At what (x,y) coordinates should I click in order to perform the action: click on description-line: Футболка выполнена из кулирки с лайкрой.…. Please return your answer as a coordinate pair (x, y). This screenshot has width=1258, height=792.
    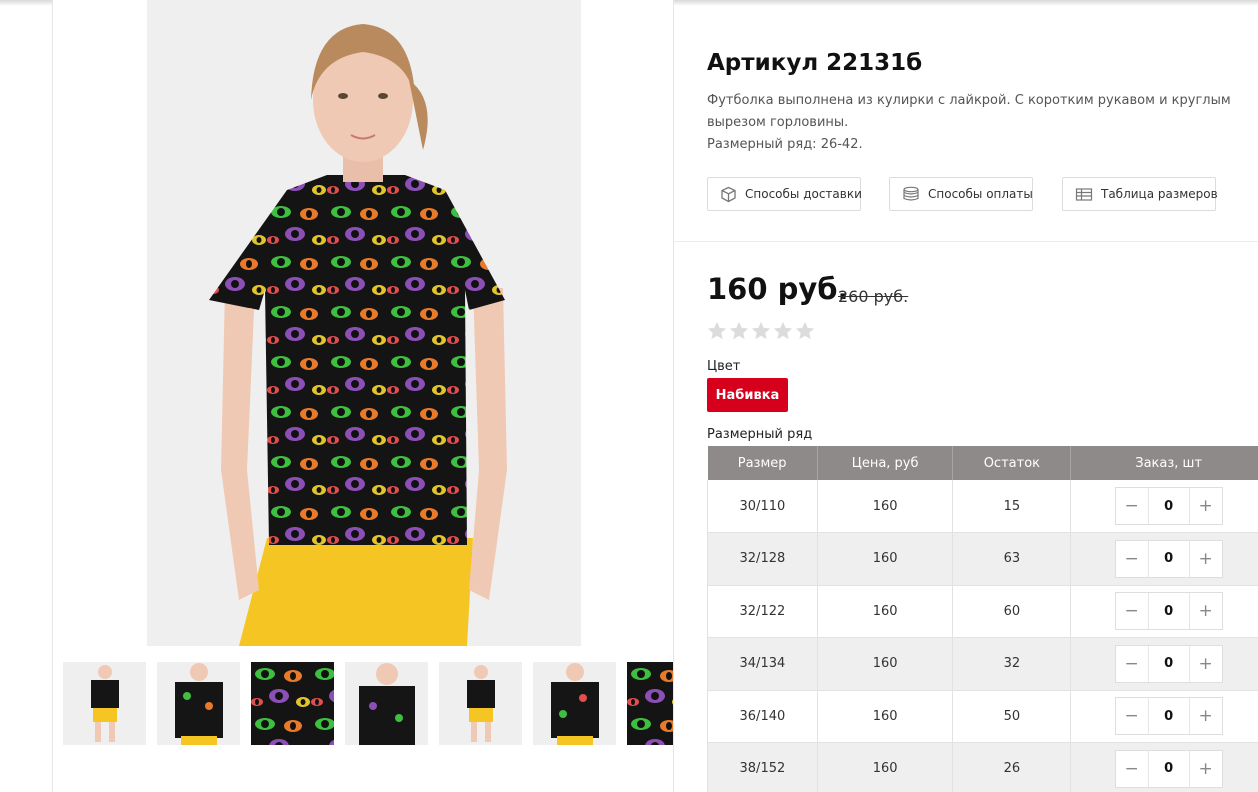
    Looking at the image, I should click on (969, 100).